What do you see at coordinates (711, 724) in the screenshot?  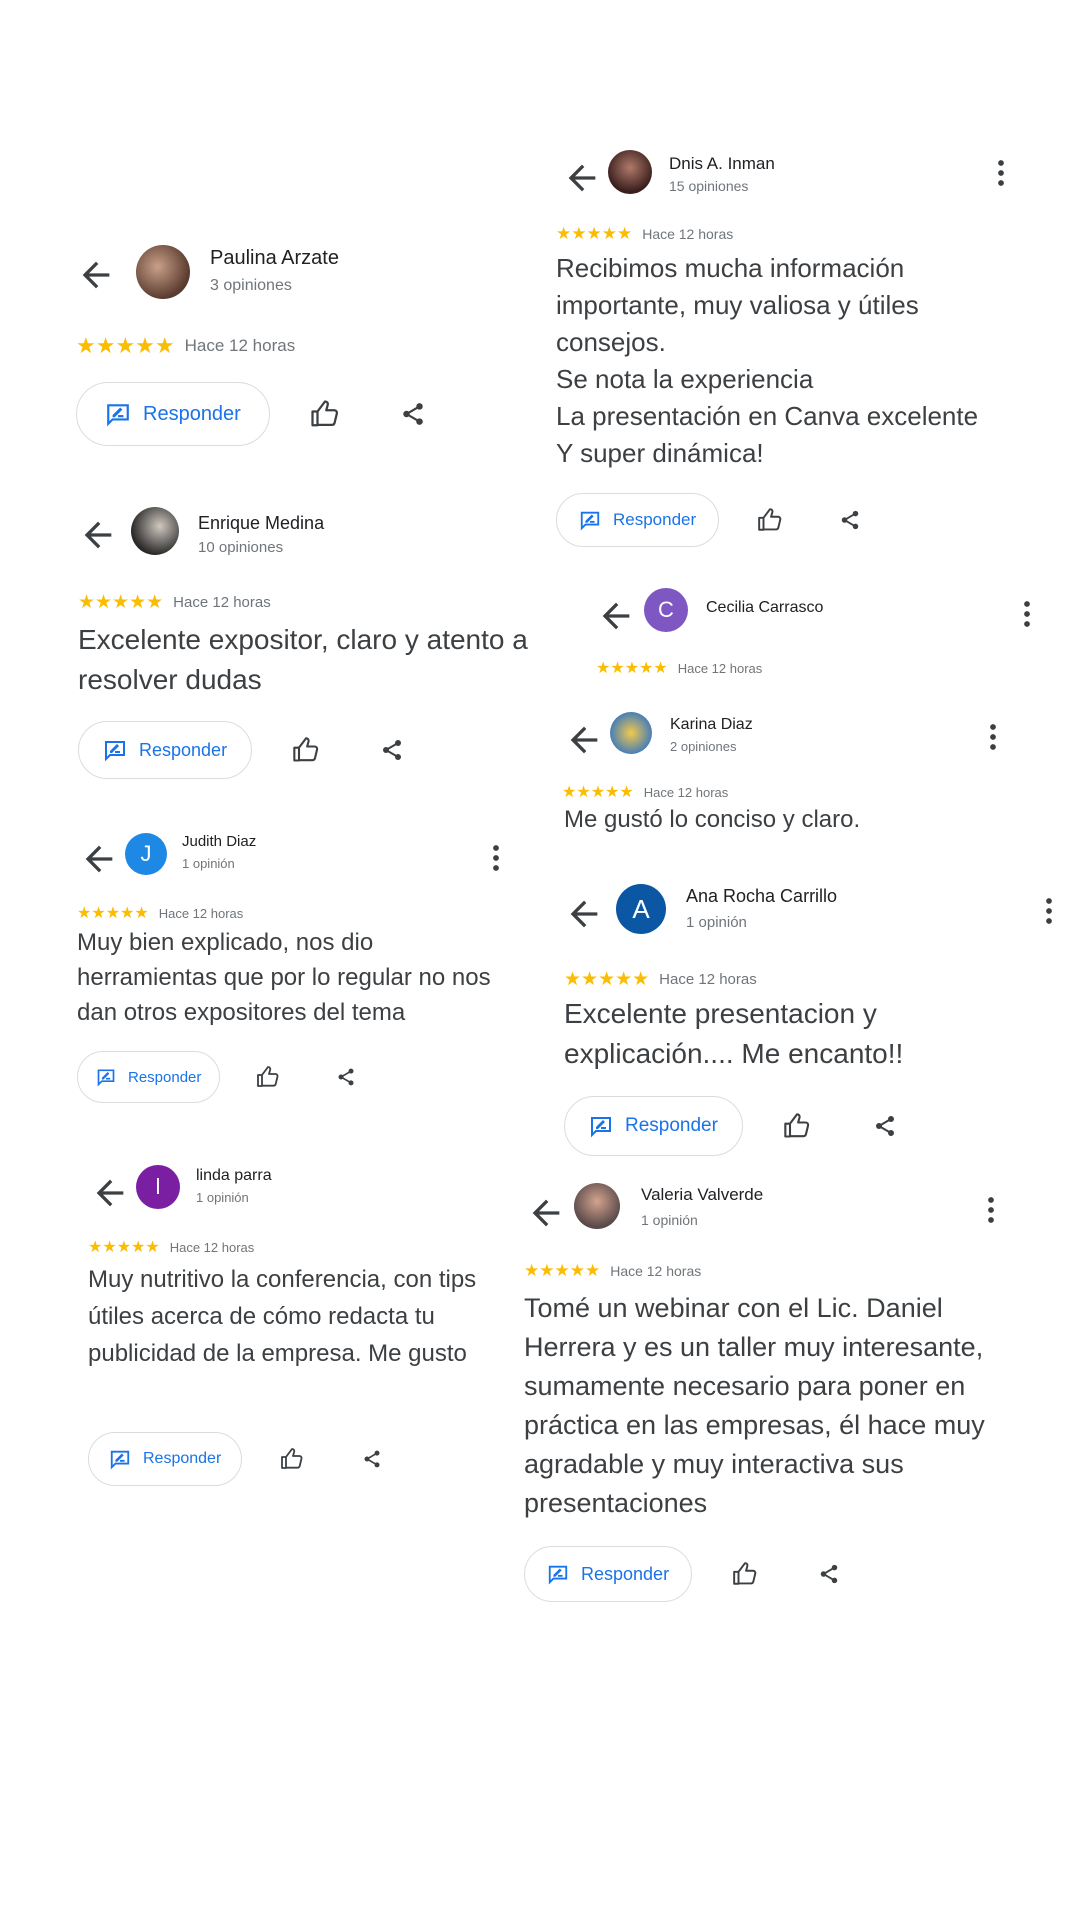 I see `reviewer-name: Karina Diaz` at bounding box center [711, 724].